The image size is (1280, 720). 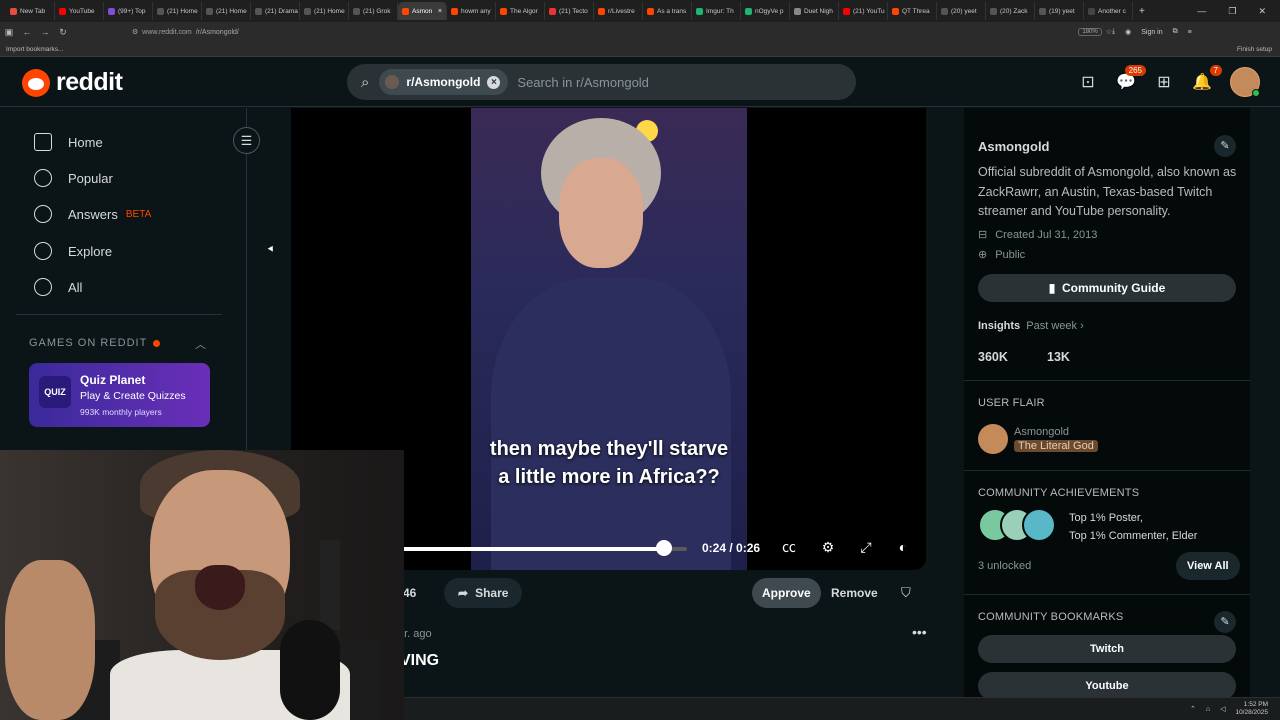 I want to click on video-progress-bar, so click(x=544, y=549).